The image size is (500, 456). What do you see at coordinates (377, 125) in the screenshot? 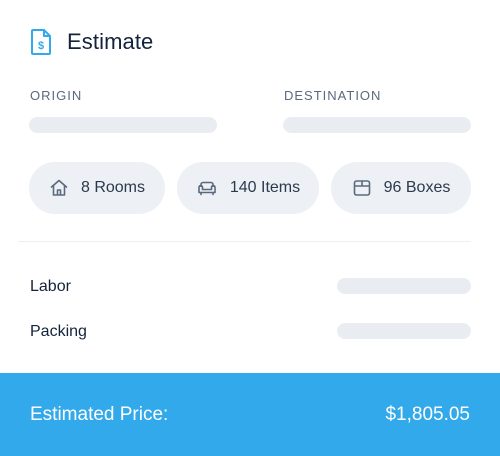
I see `destination-value-placeholder` at bounding box center [377, 125].